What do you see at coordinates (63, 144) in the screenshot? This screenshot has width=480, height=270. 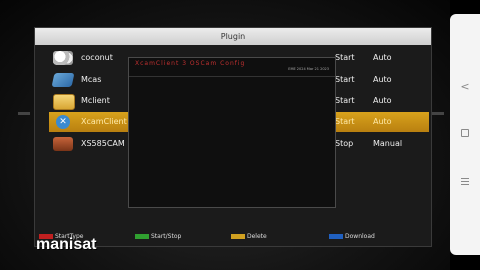 I see `xs585cam-icon` at bounding box center [63, 144].